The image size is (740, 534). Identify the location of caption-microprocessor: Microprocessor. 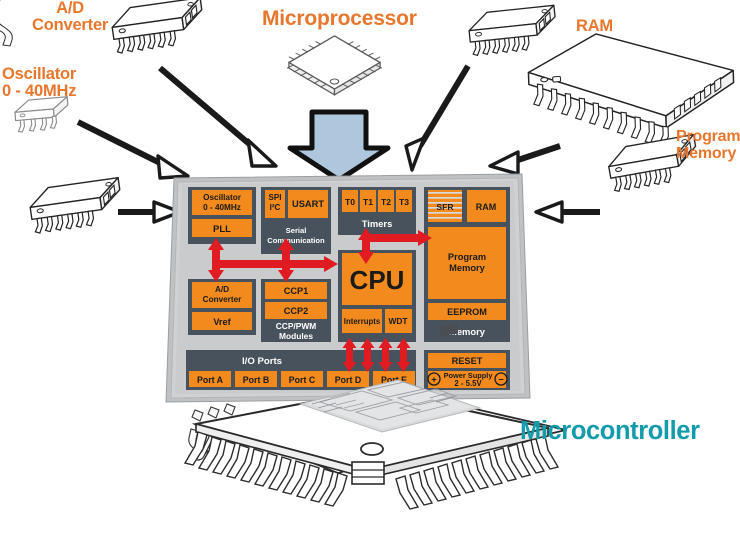
(339, 18).